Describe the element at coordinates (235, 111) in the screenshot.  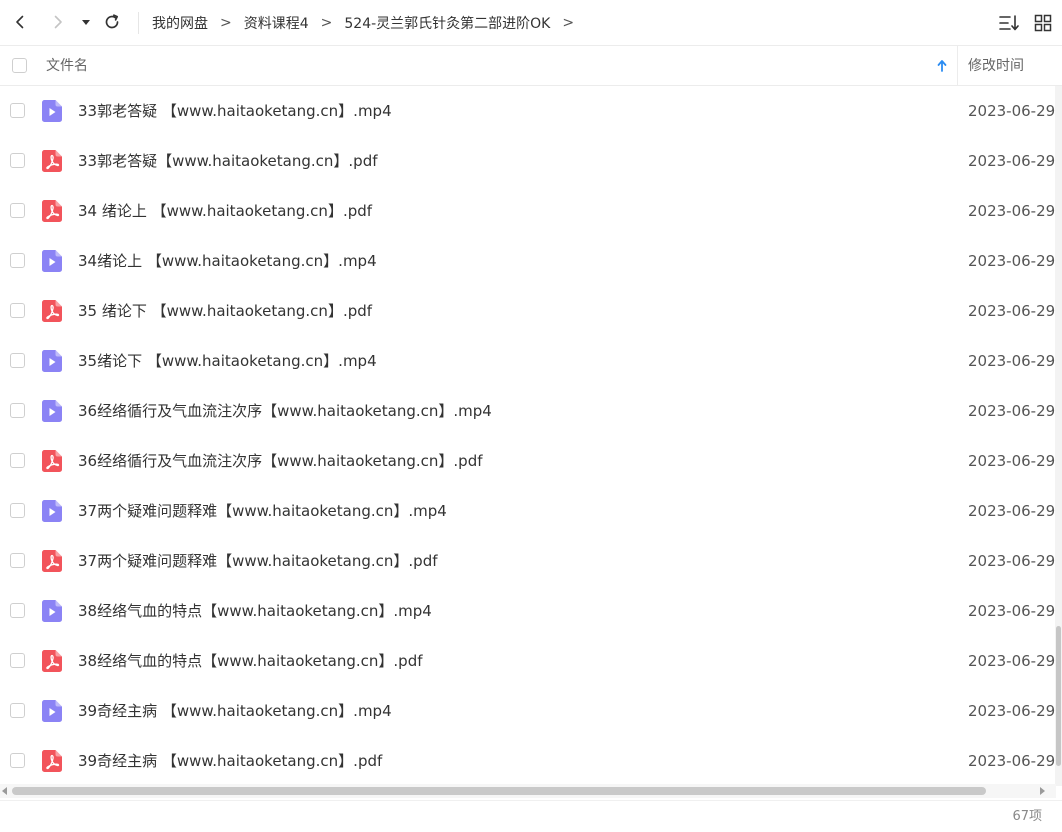
I see `file-name: 33郭老答疑 【www.haitaoketang.cn】.mp4` at that location.